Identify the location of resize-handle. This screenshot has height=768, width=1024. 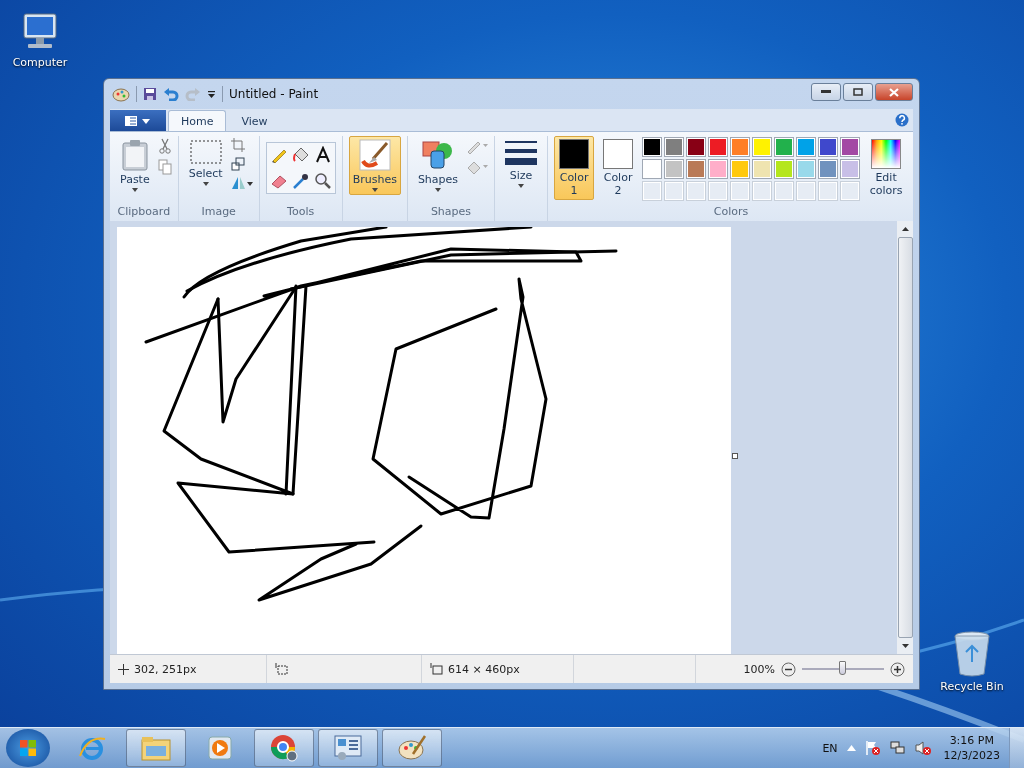
(735, 456).